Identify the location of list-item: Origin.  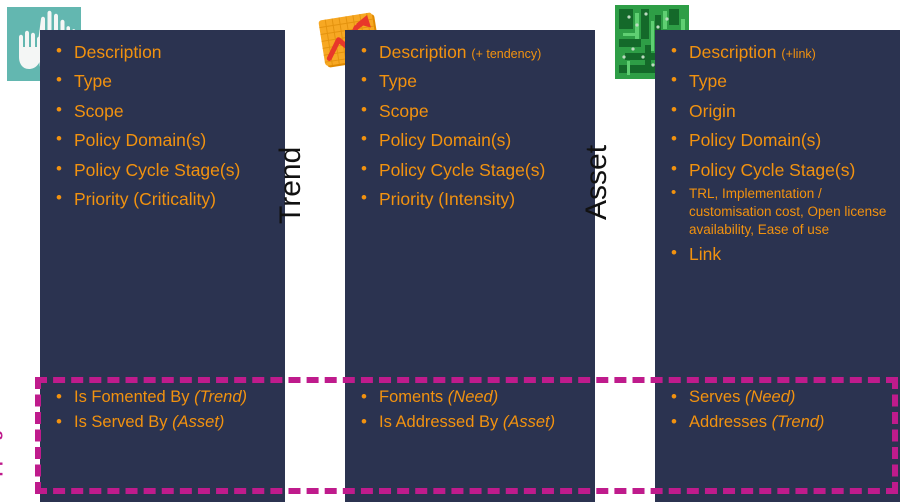
(781, 111).